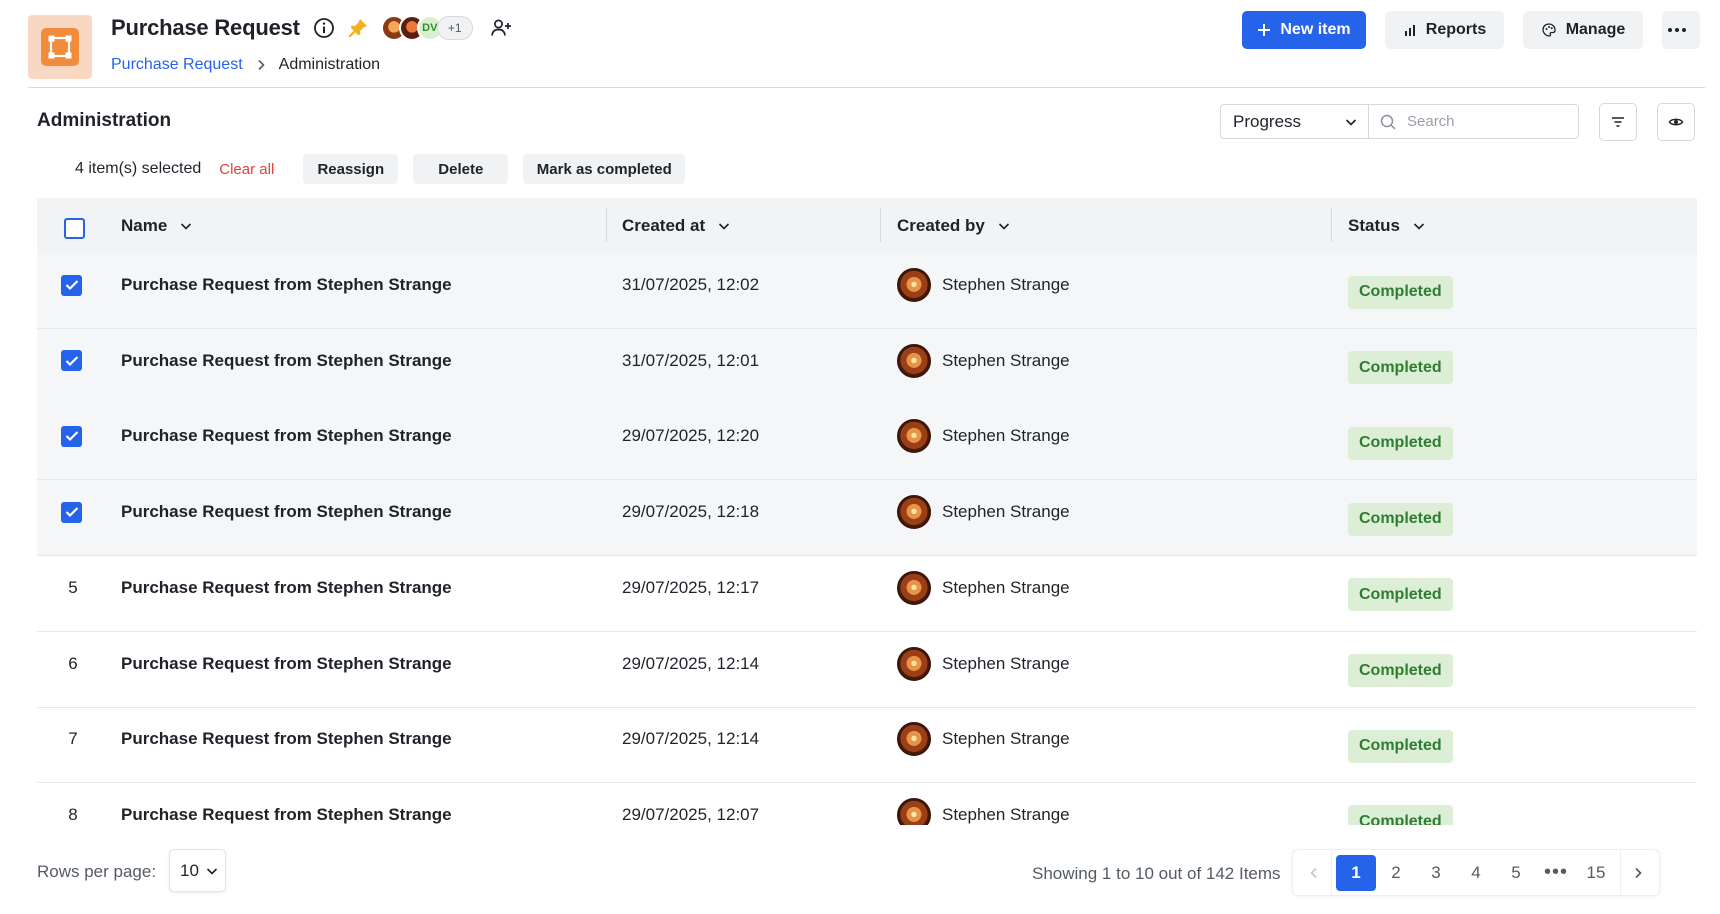 The image size is (1720, 914). What do you see at coordinates (1294, 121) in the screenshot?
I see `view-select: Progress` at bounding box center [1294, 121].